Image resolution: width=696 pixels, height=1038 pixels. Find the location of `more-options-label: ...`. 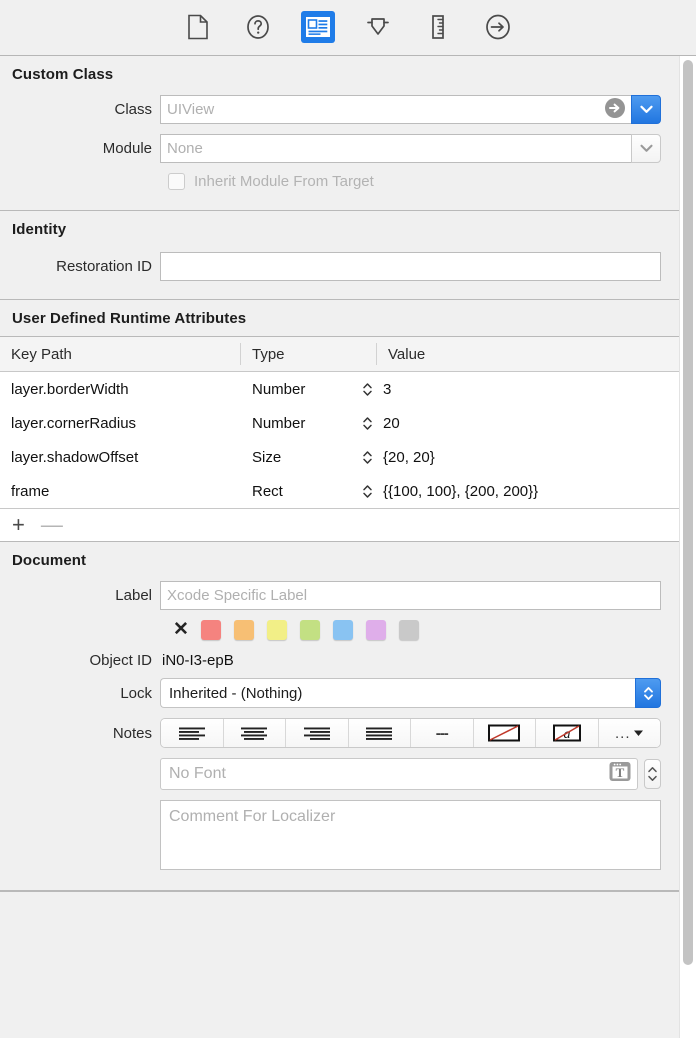

more-options-label: ... is located at coordinates (622, 733).